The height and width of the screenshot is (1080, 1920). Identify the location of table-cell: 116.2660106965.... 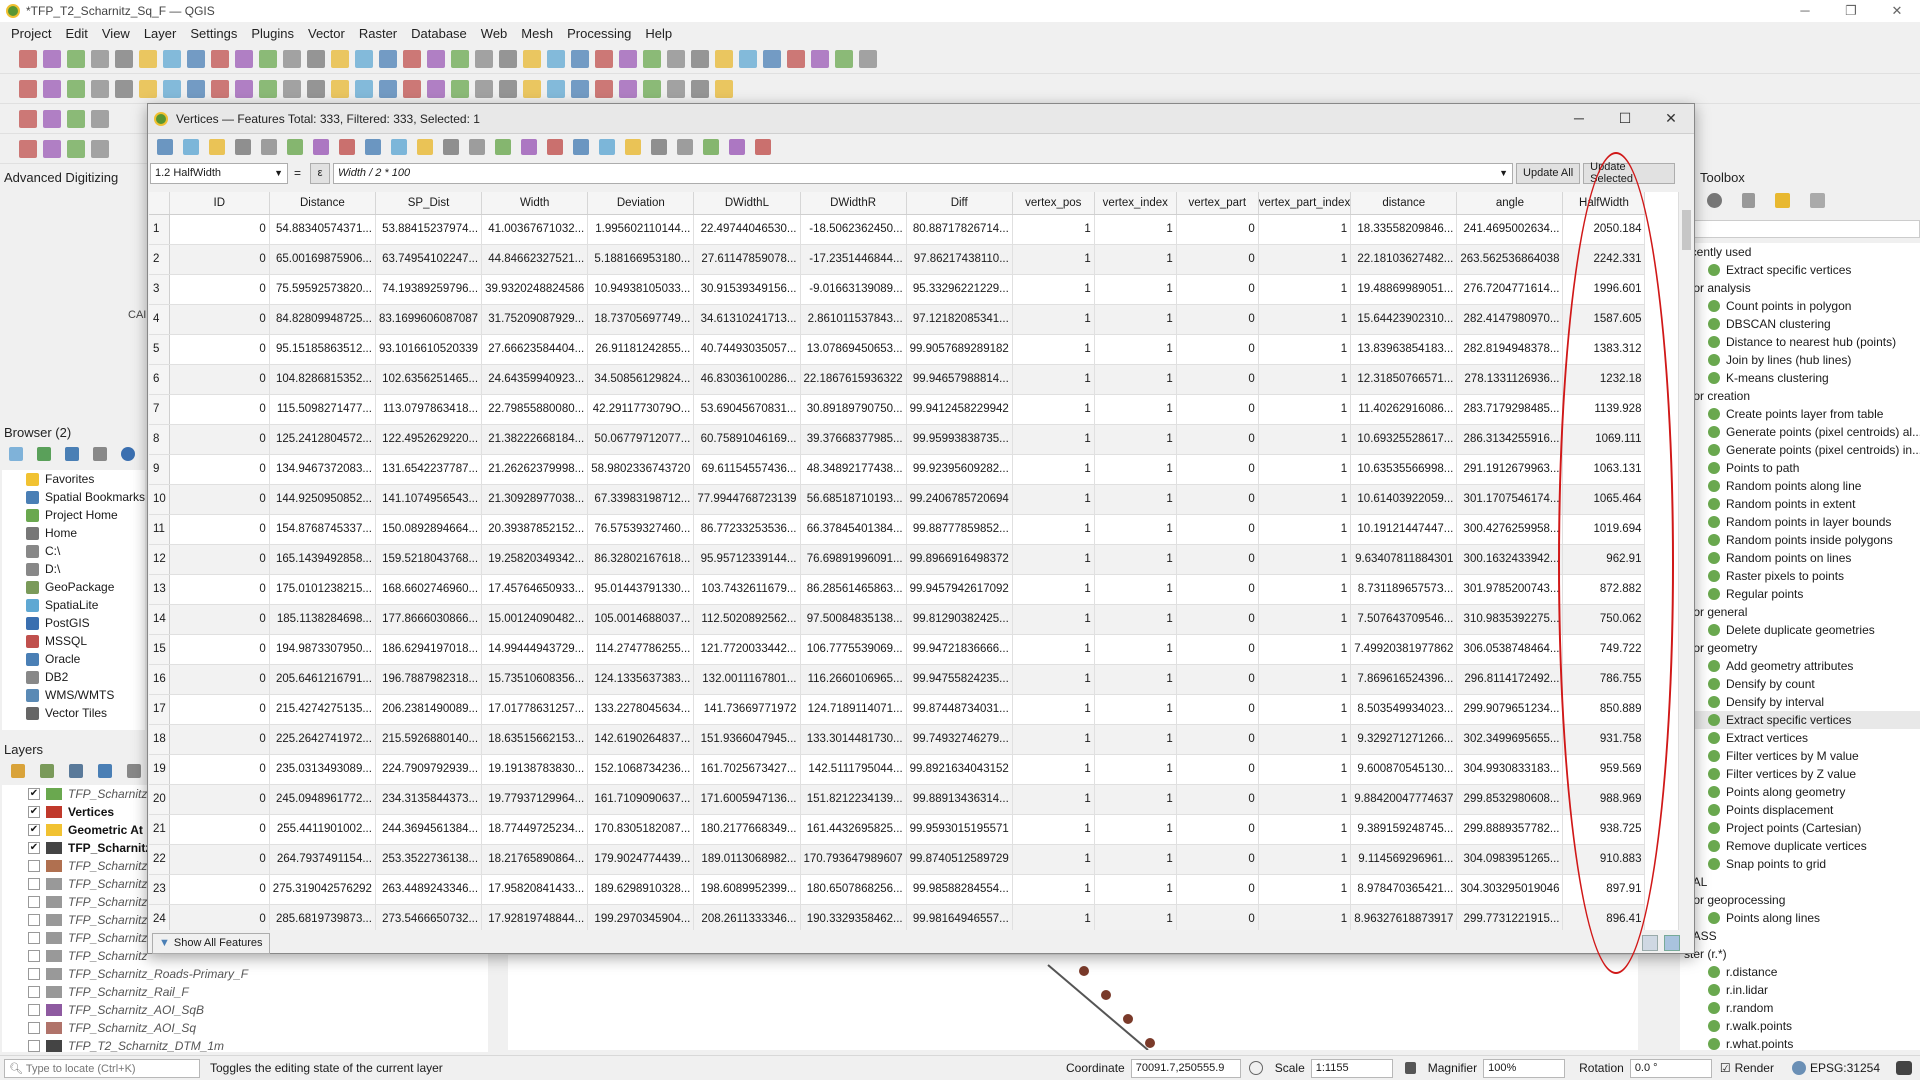
(853, 679).